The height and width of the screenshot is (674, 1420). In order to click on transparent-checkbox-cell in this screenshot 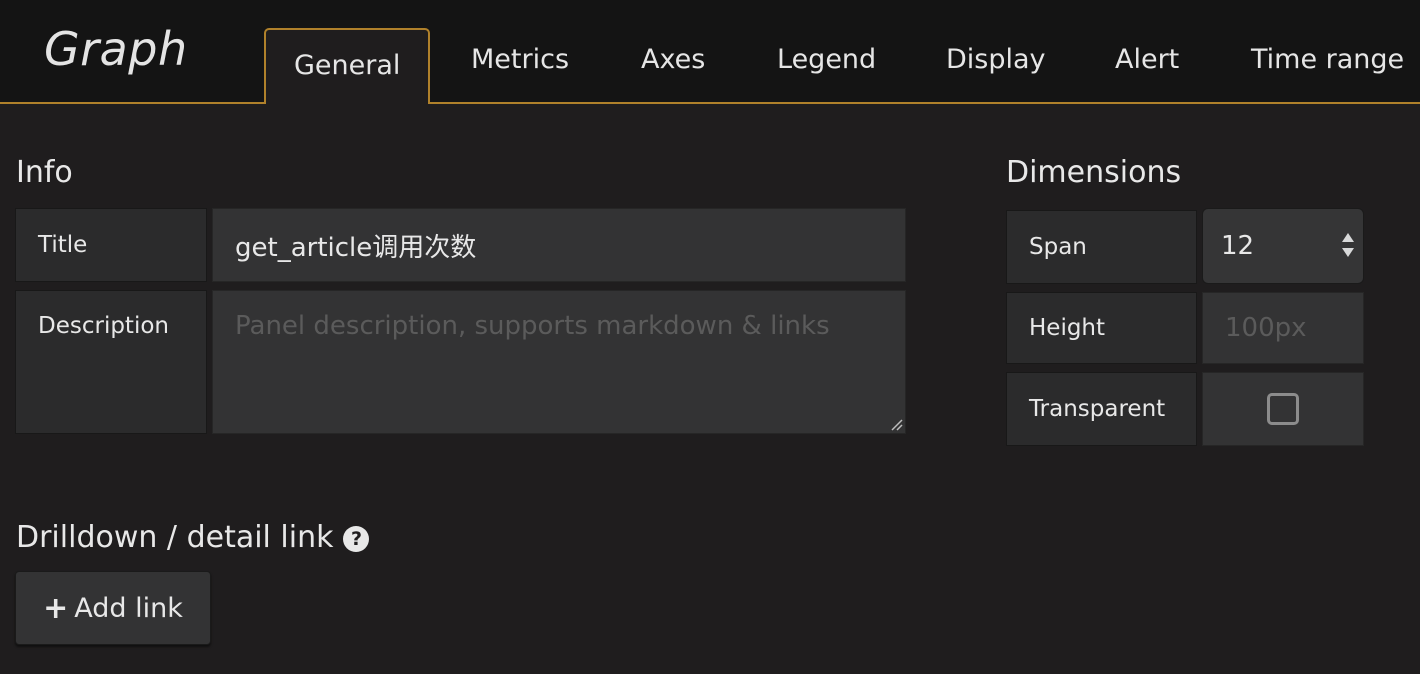, I will do `click(1283, 409)`.